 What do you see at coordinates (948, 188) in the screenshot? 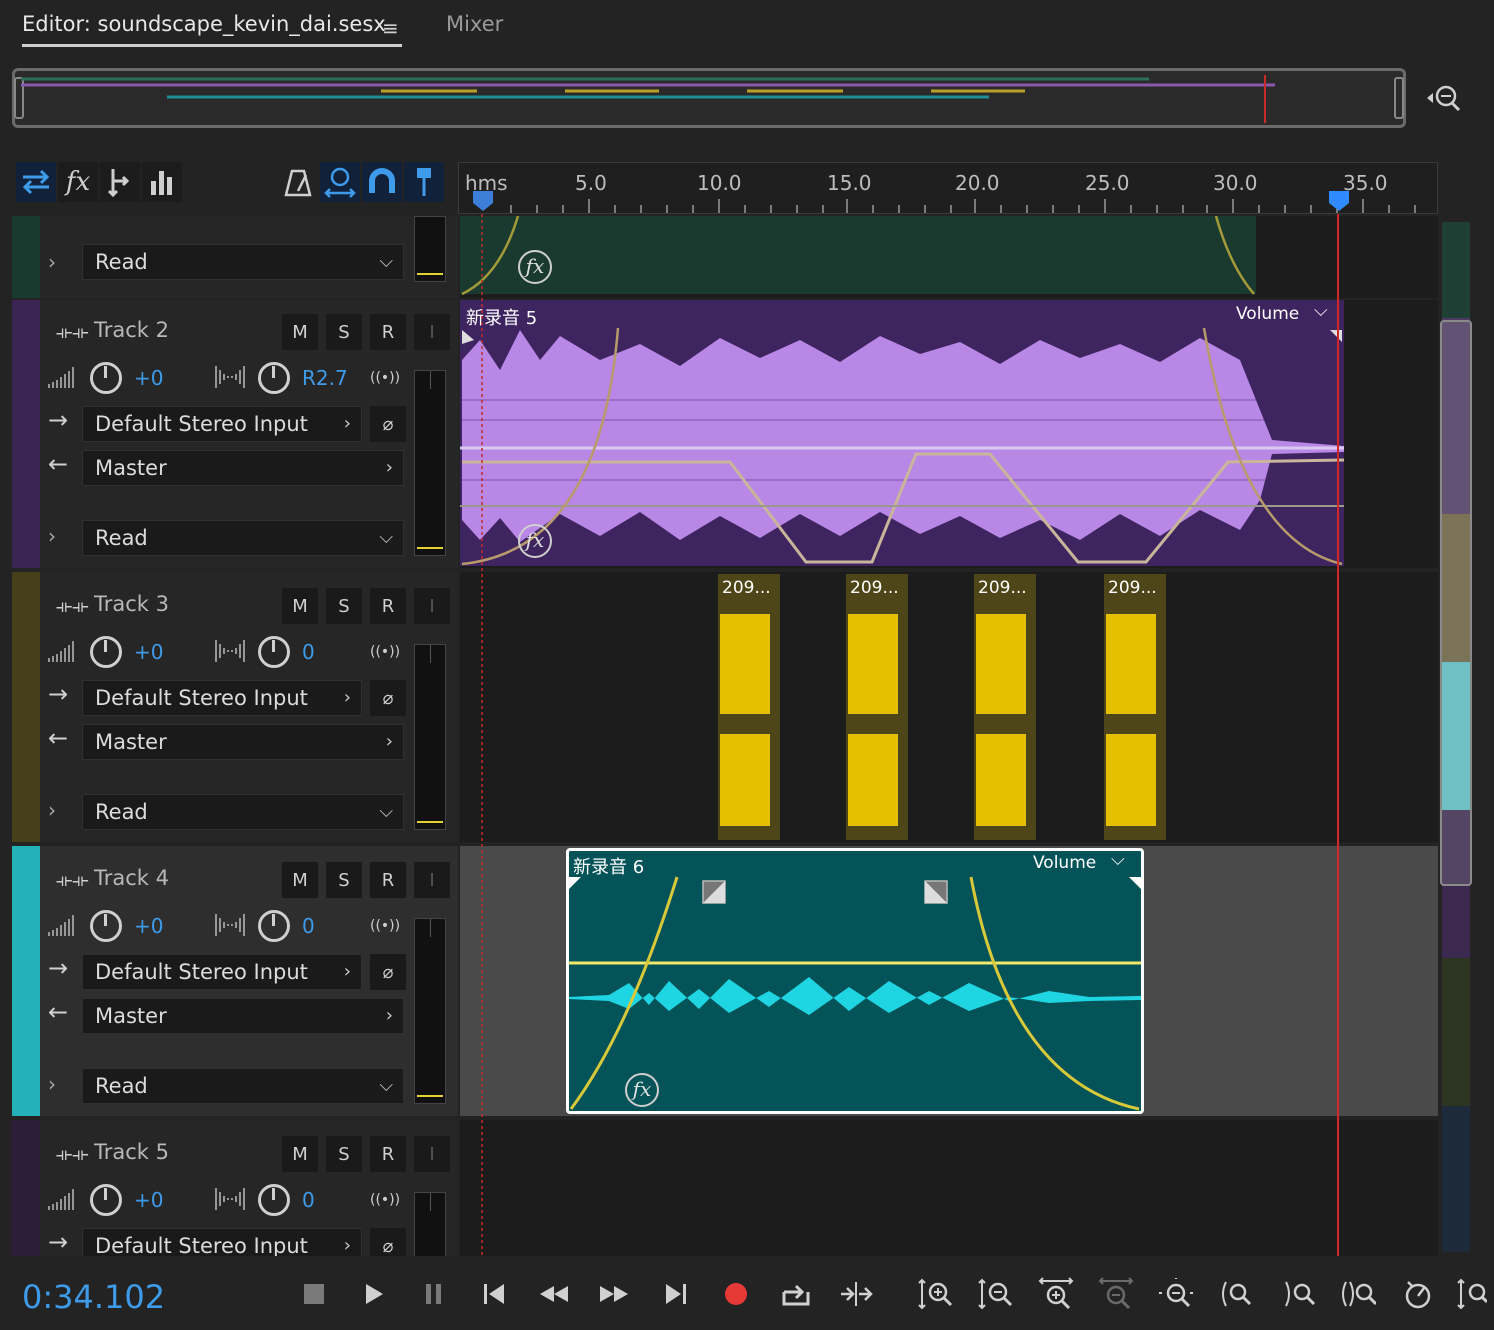
I see `time-ruler: hms 5.0 10.0 15.0 20.0 25.0 30.0 35.0` at bounding box center [948, 188].